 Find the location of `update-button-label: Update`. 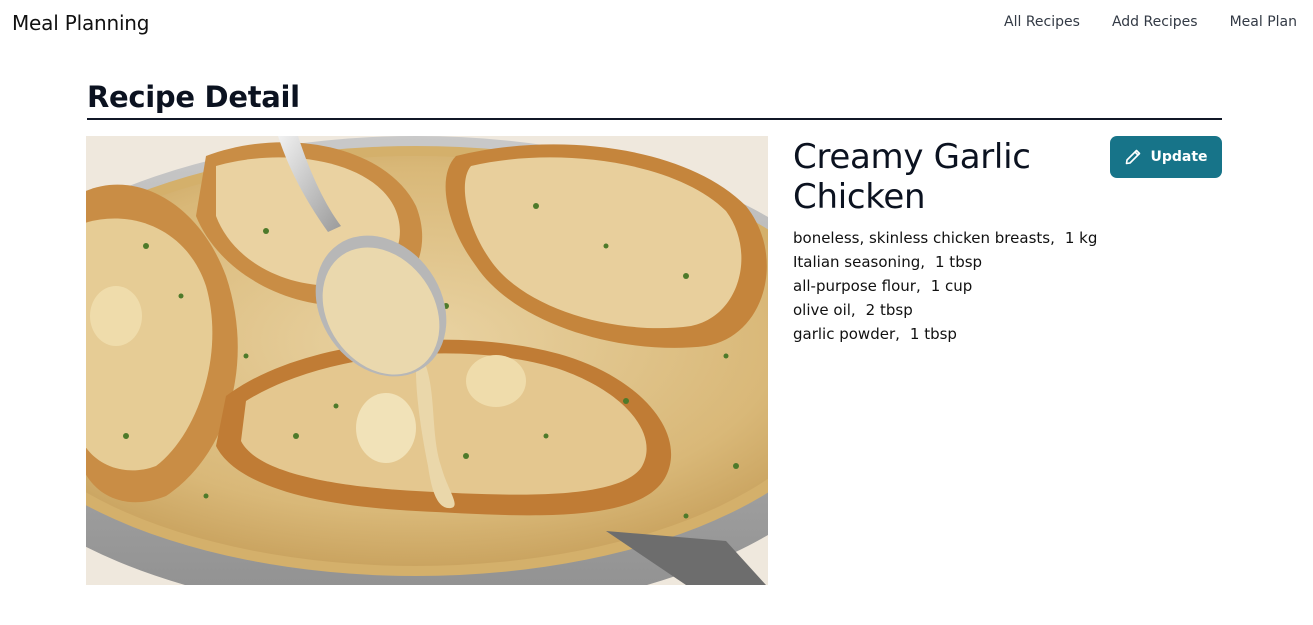

update-button-label: Update is located at coordinates (1179, 157).